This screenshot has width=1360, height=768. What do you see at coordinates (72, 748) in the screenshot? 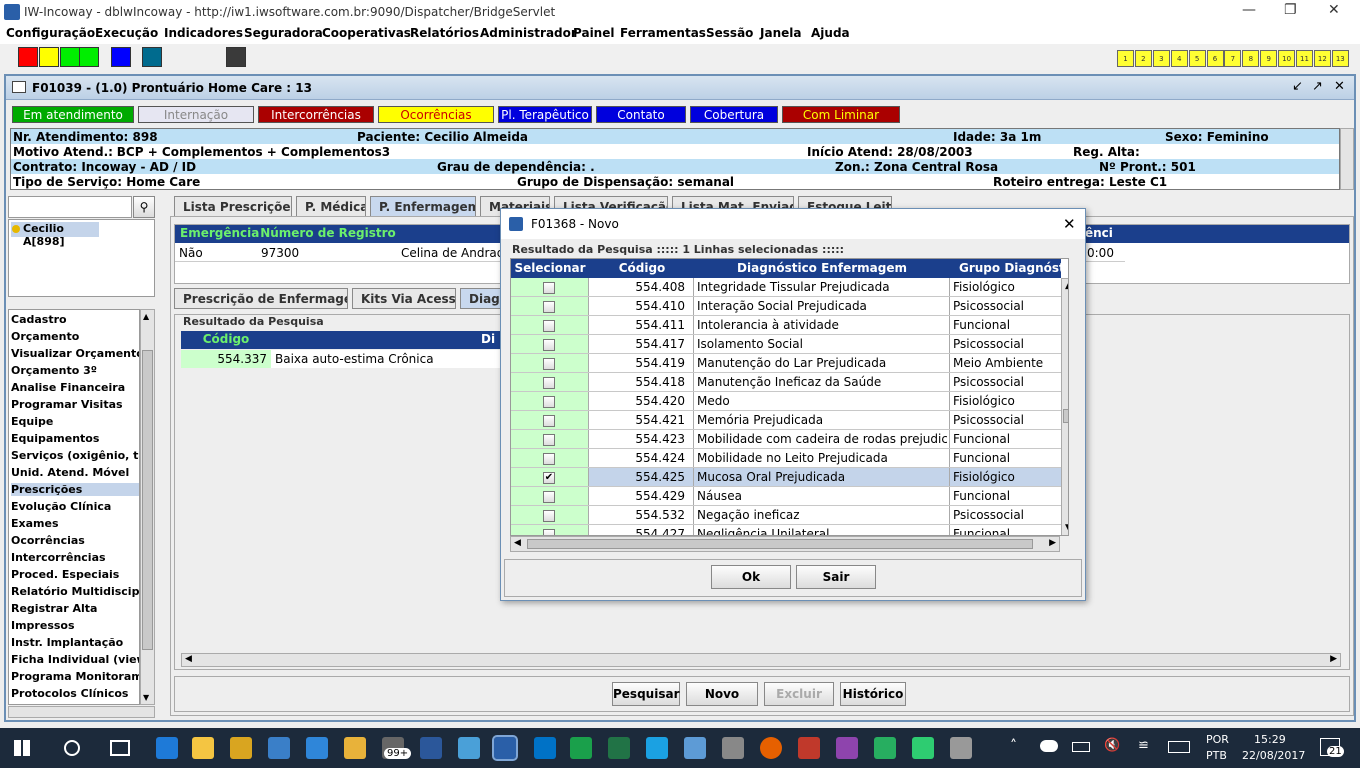
I see `cortana-icon` at bounding box center [72, 748].